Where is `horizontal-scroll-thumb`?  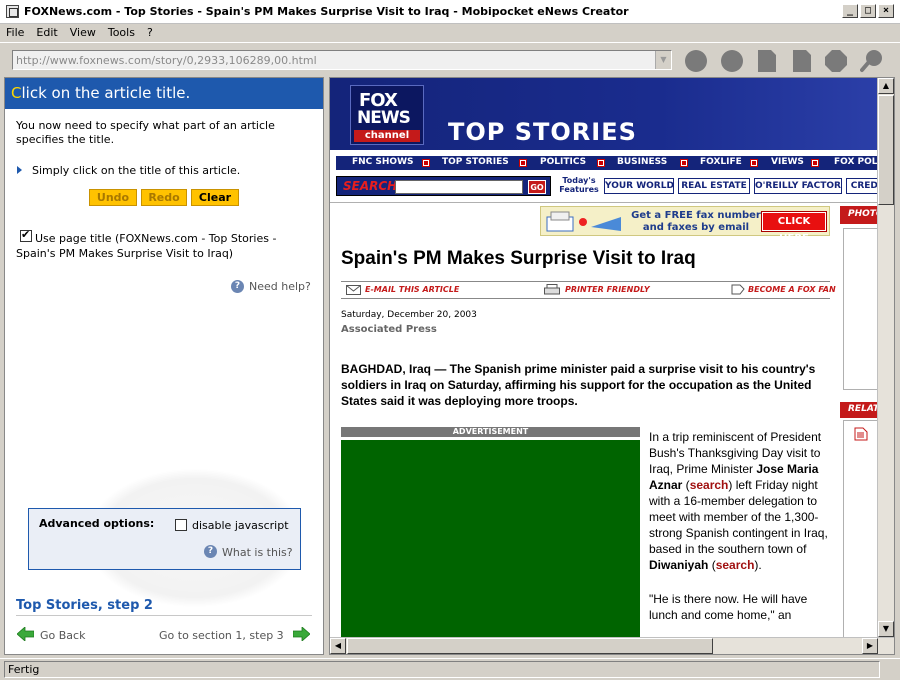
horizontal-scroll-thumb is located at coordinates (530, 646).